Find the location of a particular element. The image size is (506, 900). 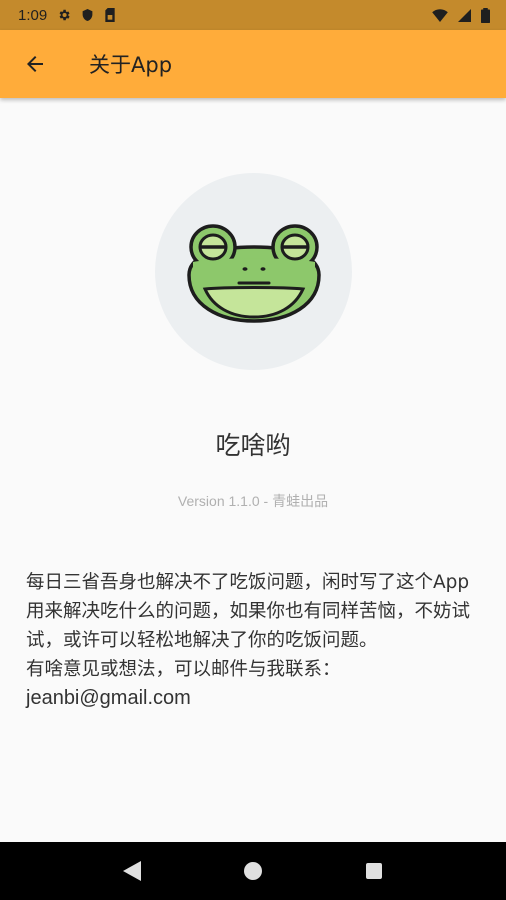

arrow-left-icon is located at coordinates (35, 64).